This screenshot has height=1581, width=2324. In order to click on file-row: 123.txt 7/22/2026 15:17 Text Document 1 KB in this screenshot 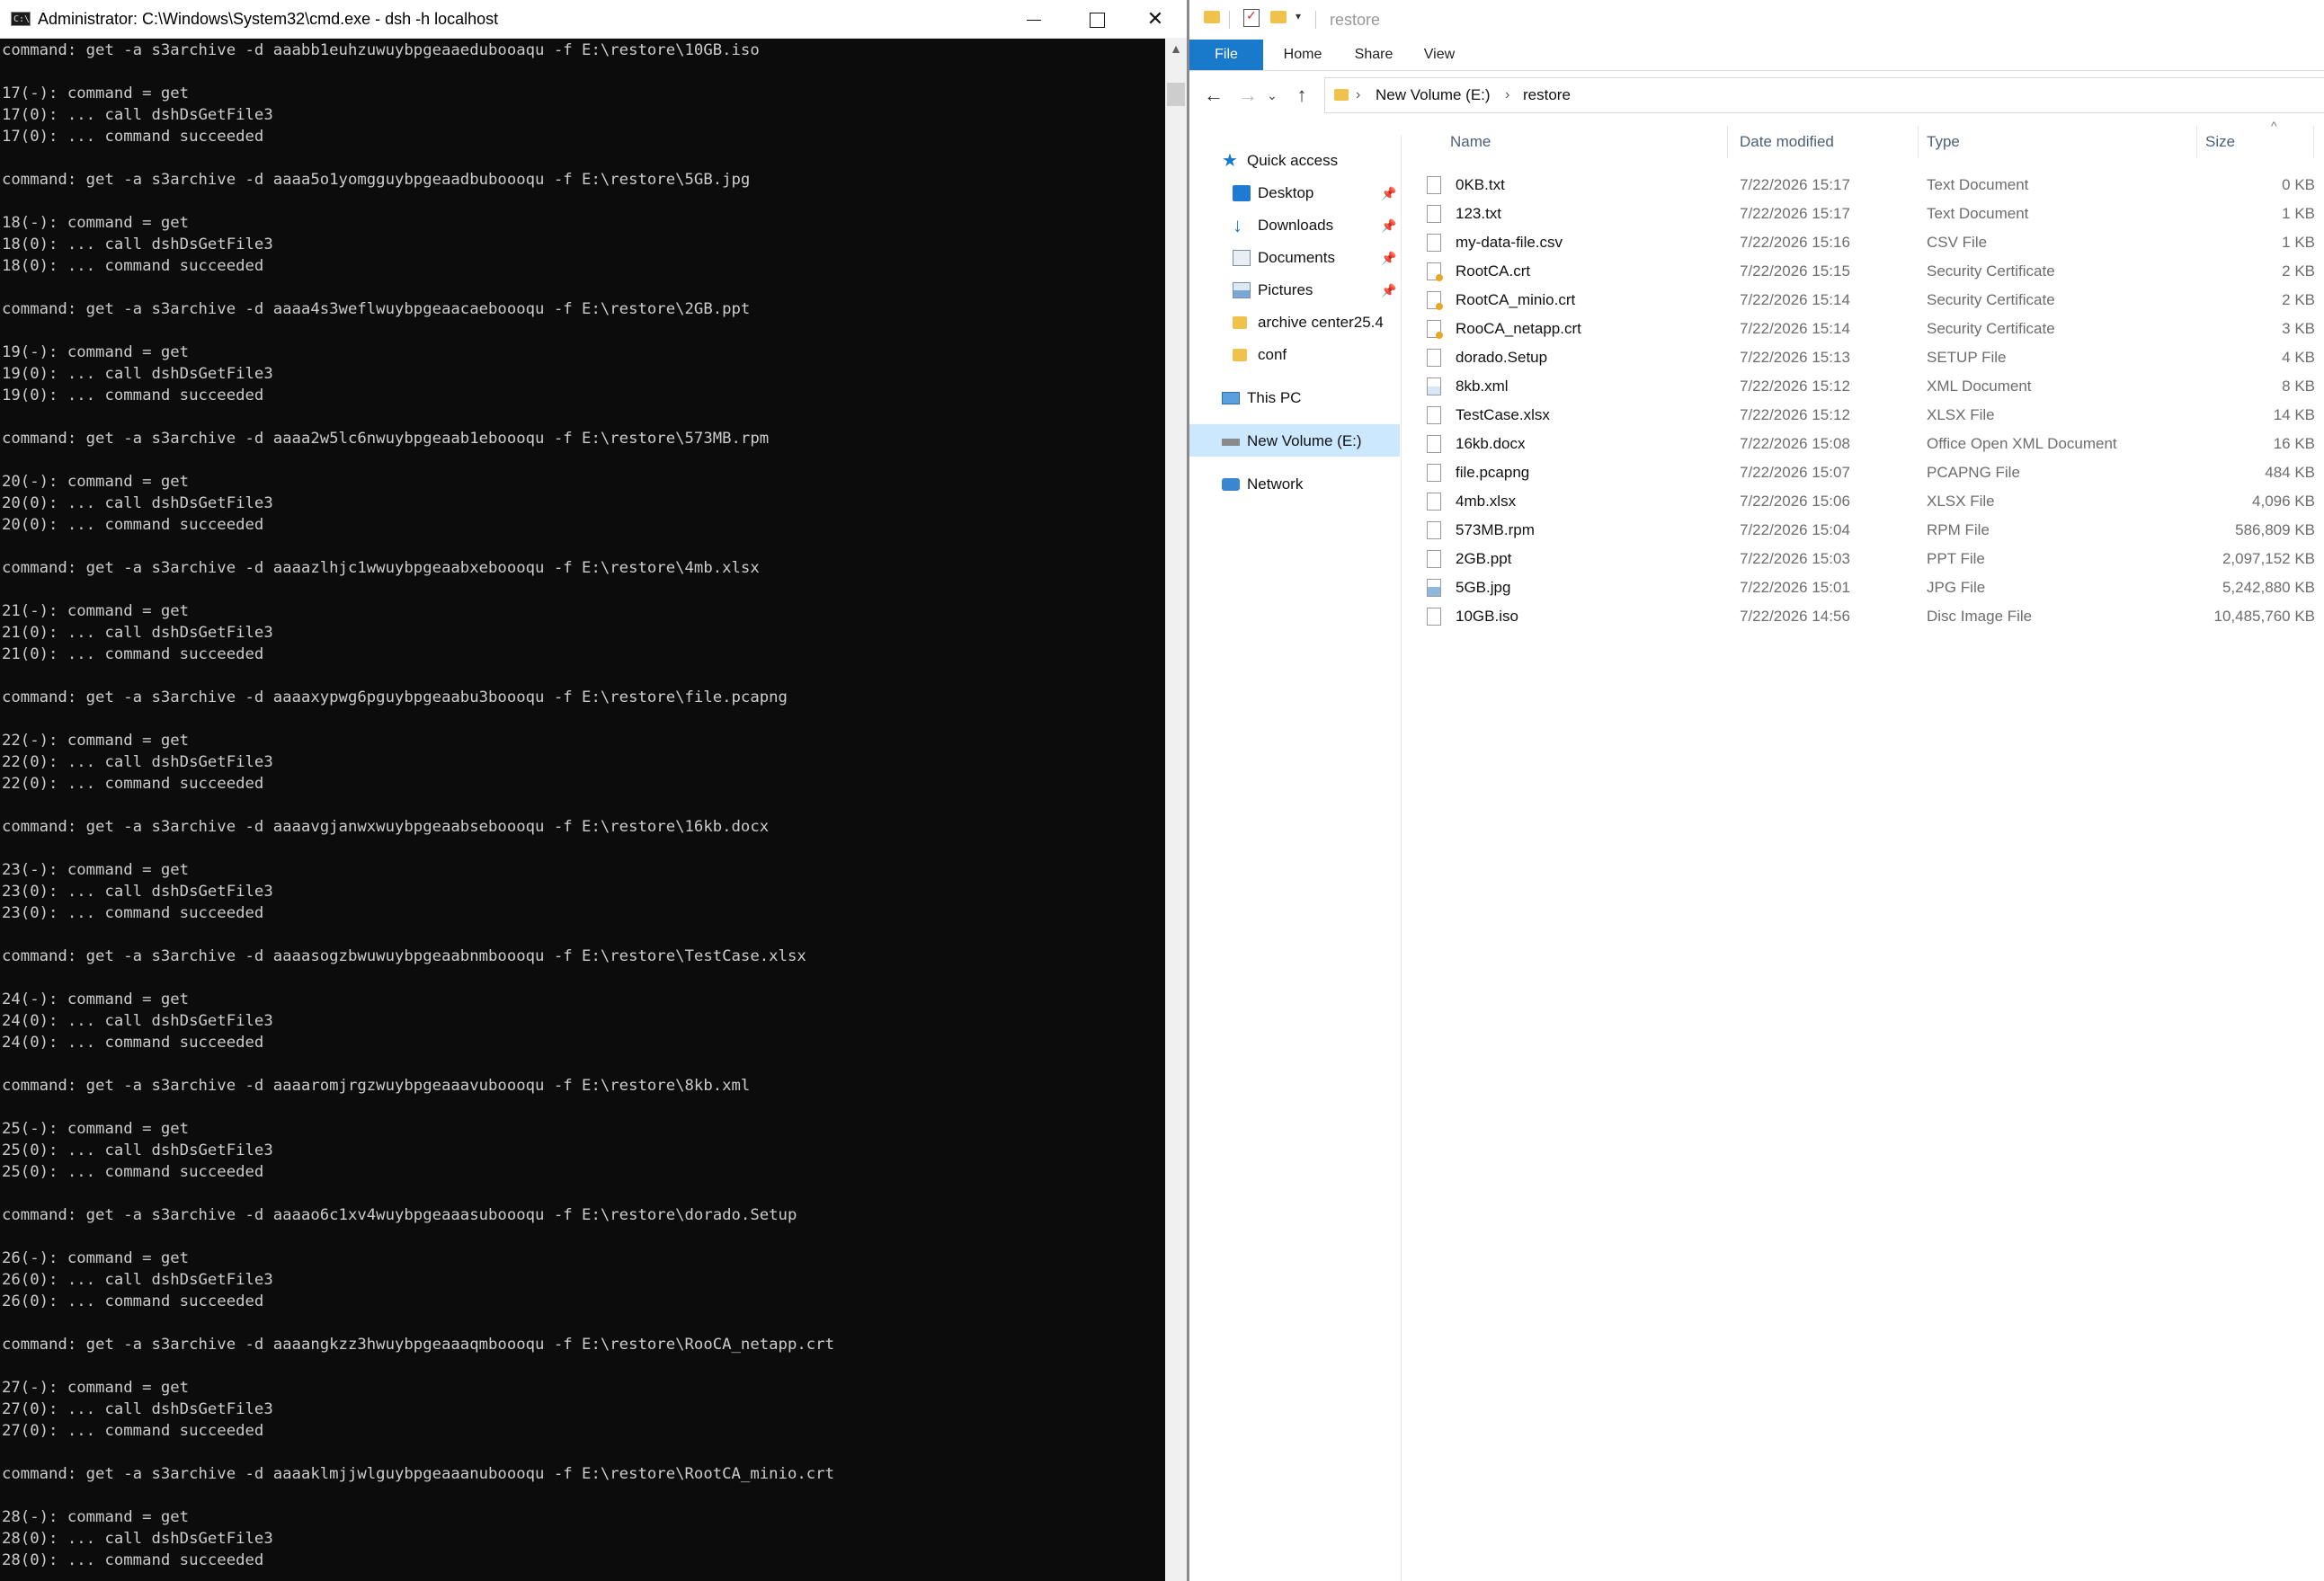, I will do `click(1869, 214)`.